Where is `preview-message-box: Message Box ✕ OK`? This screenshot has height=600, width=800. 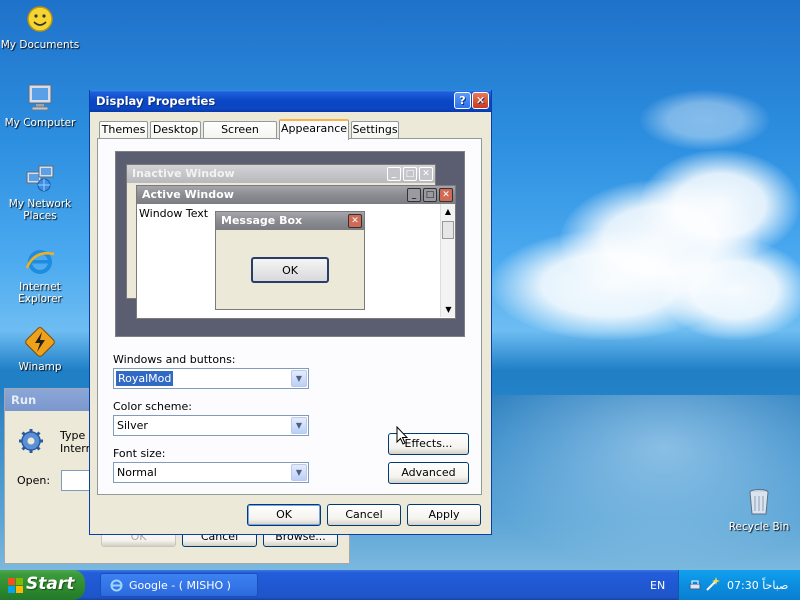 preview-message-box: Message Box ✕ OK is located at coordinates (290, 260).